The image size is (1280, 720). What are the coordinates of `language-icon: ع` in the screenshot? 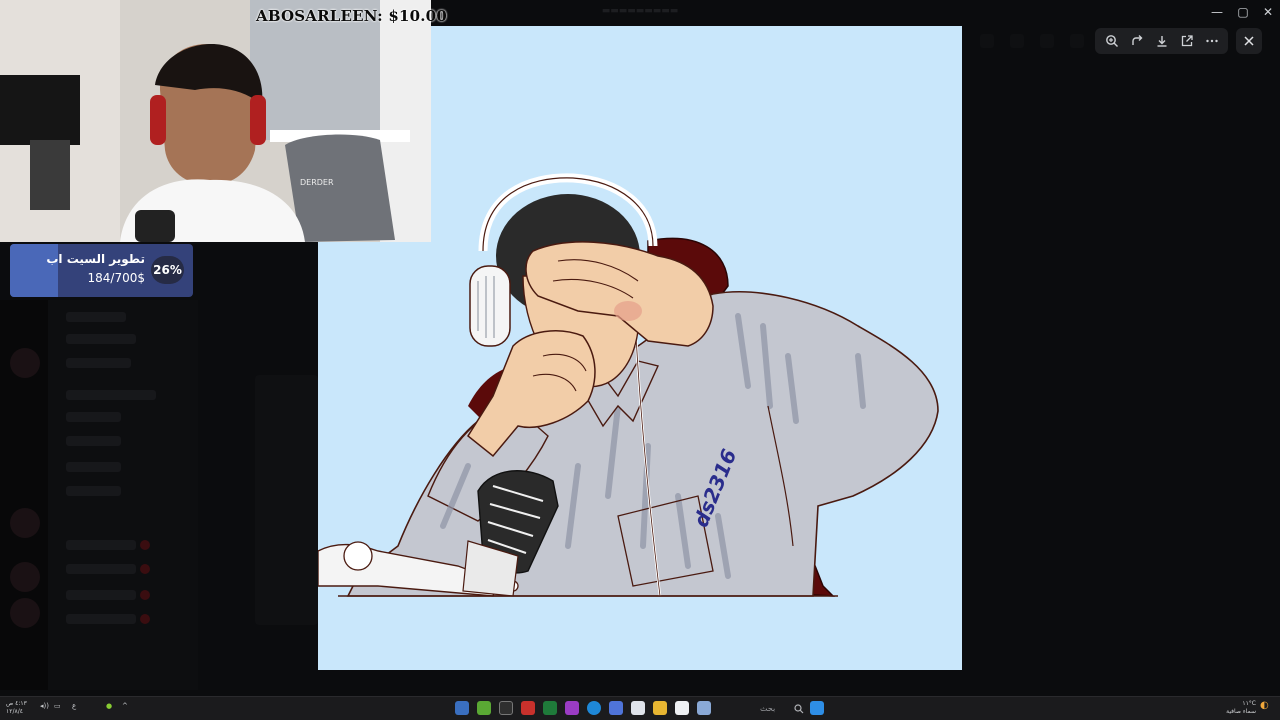 It's located at (74, 706).